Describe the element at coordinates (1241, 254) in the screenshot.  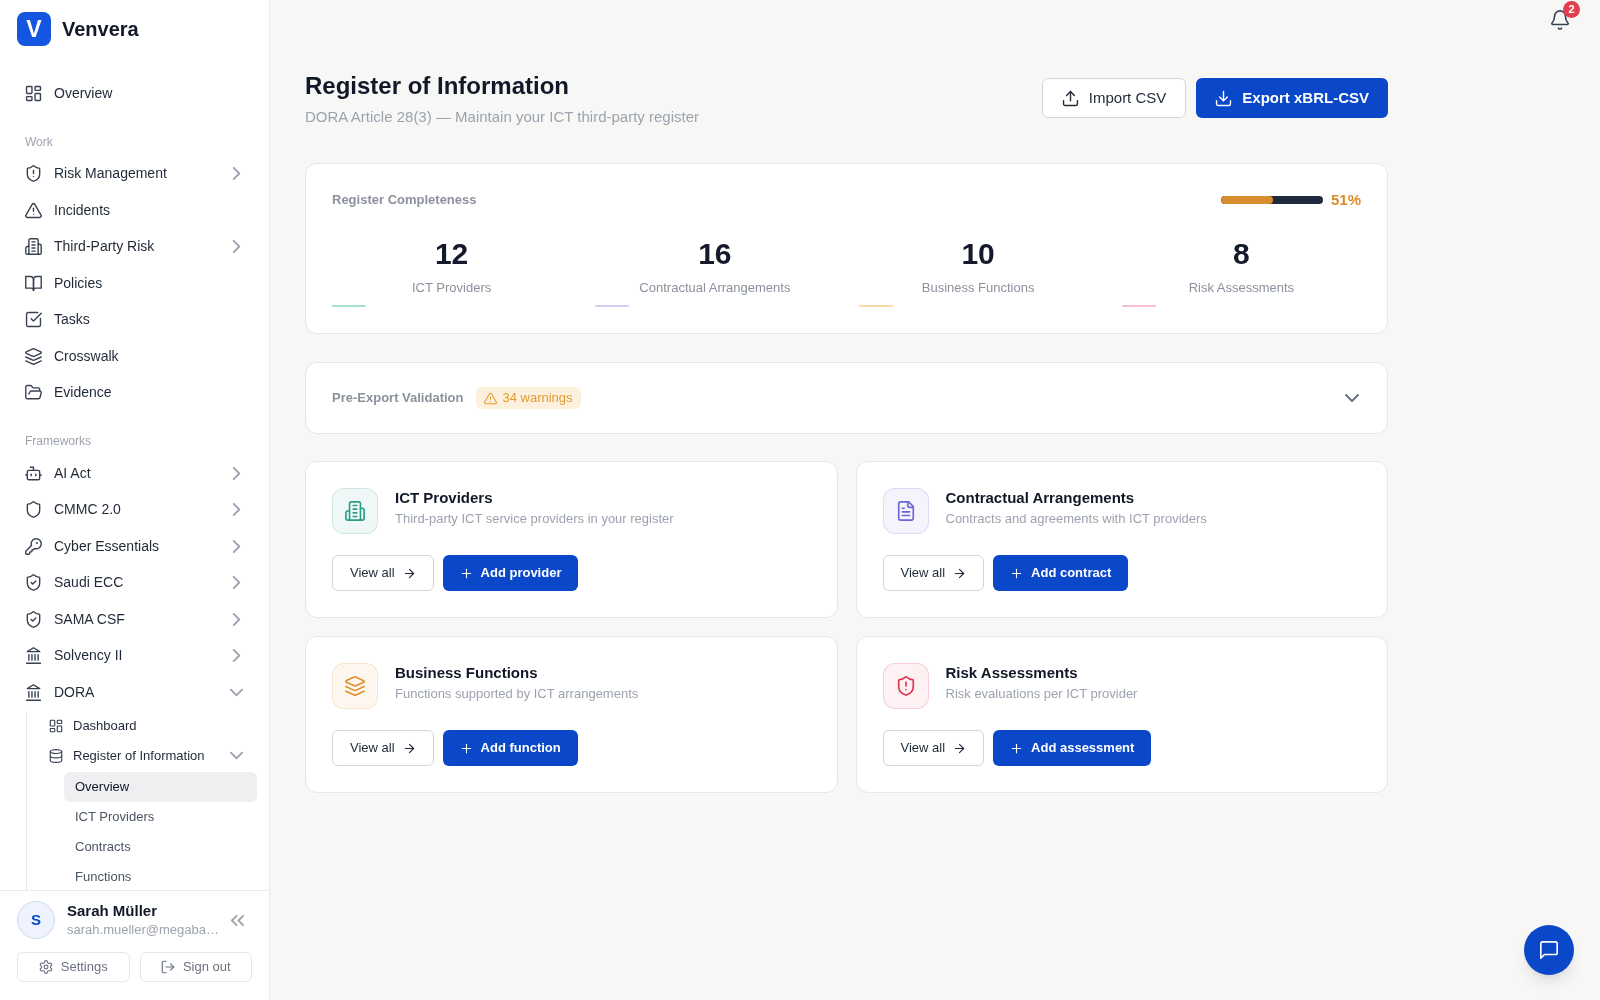
I see `stat-value: 8` at that location.